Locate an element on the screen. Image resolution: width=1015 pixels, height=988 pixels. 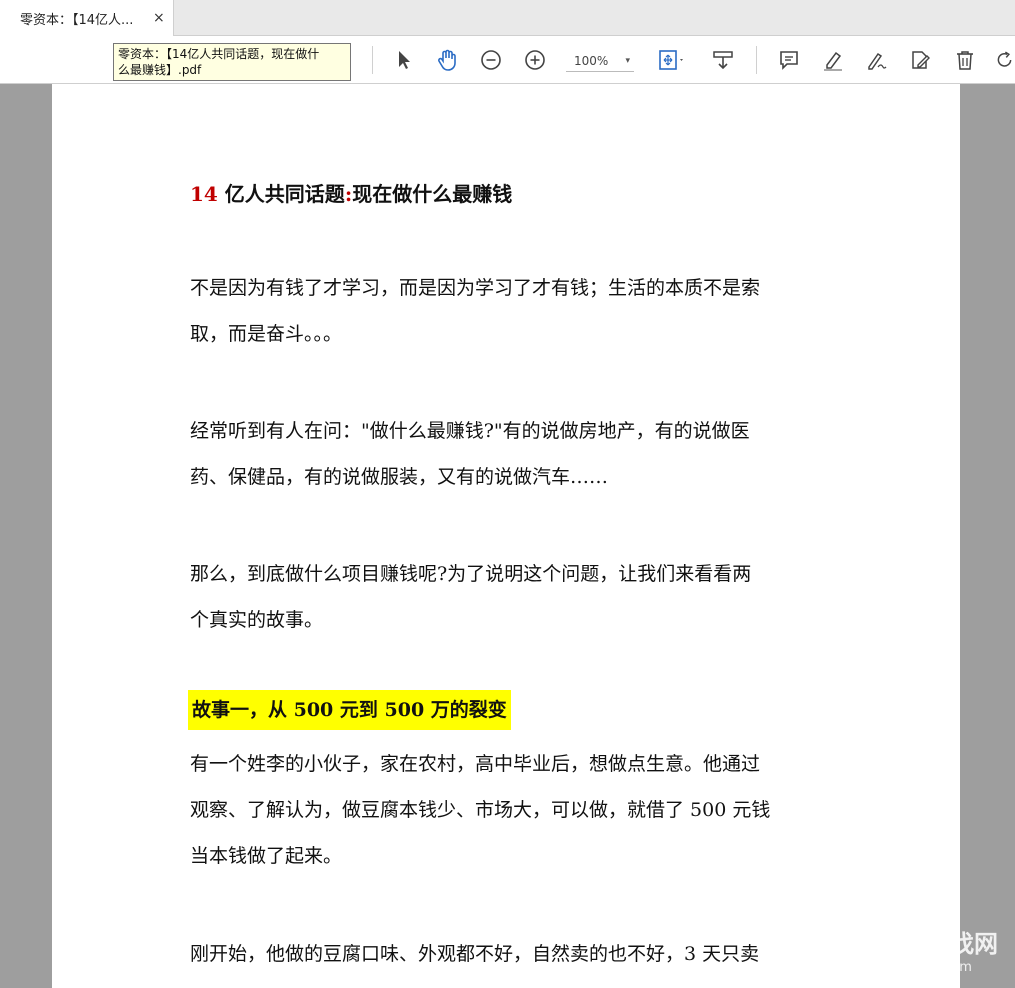
tooltip-line: 零资本：【14亿人共同话题，现在做什 is located at coordinates (219, 54).